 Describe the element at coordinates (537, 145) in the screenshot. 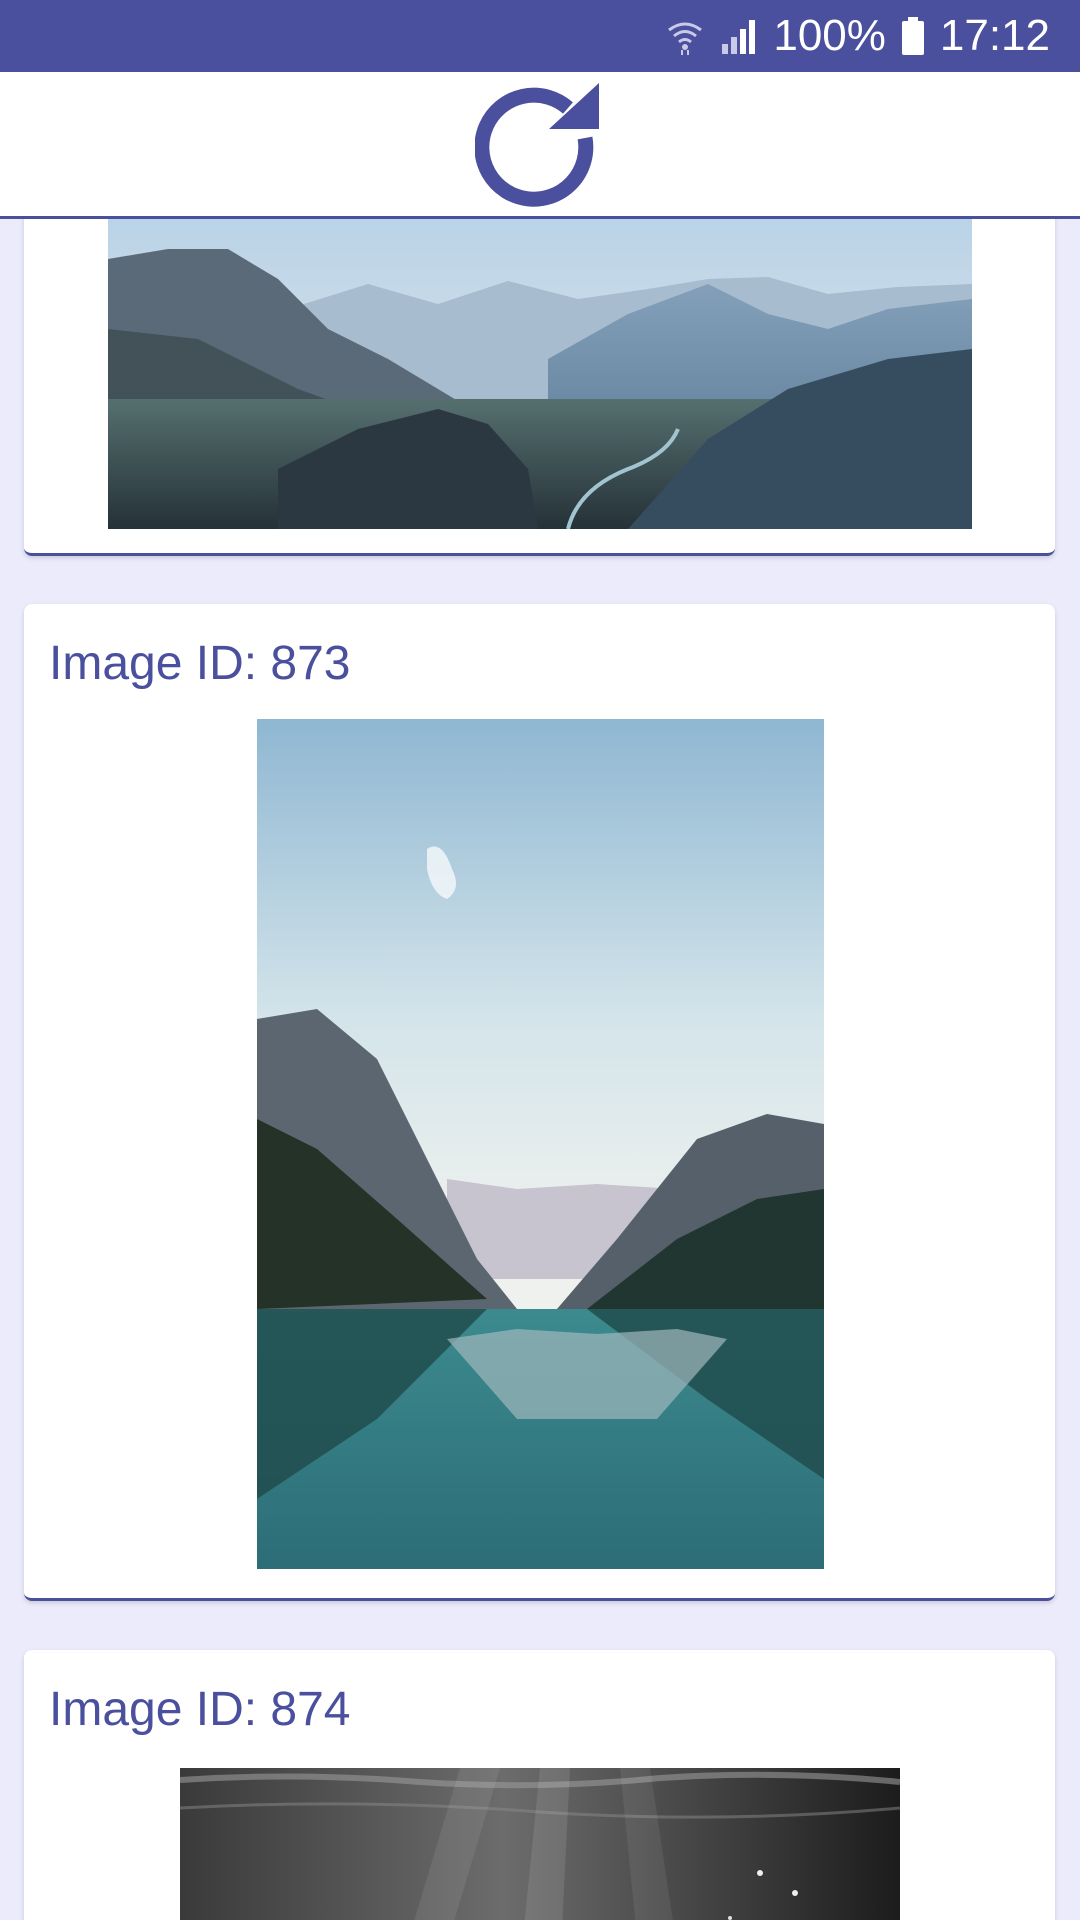

I see `refresh-icon` at that location.